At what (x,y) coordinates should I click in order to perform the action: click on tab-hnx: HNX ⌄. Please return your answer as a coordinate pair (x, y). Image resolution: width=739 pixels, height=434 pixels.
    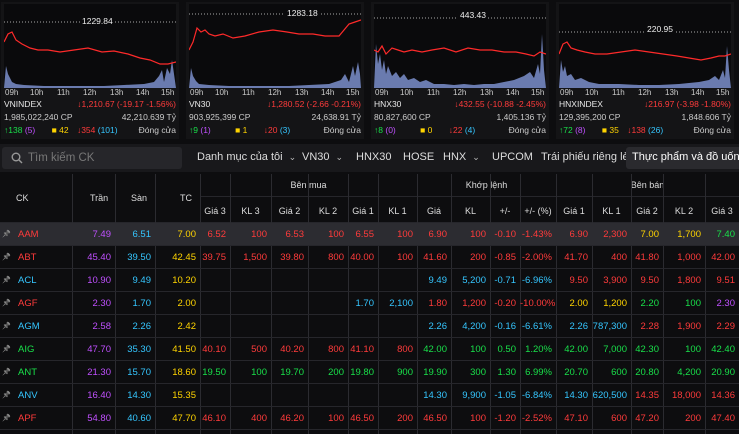
    Looking at the image, I should click on (461, 157).